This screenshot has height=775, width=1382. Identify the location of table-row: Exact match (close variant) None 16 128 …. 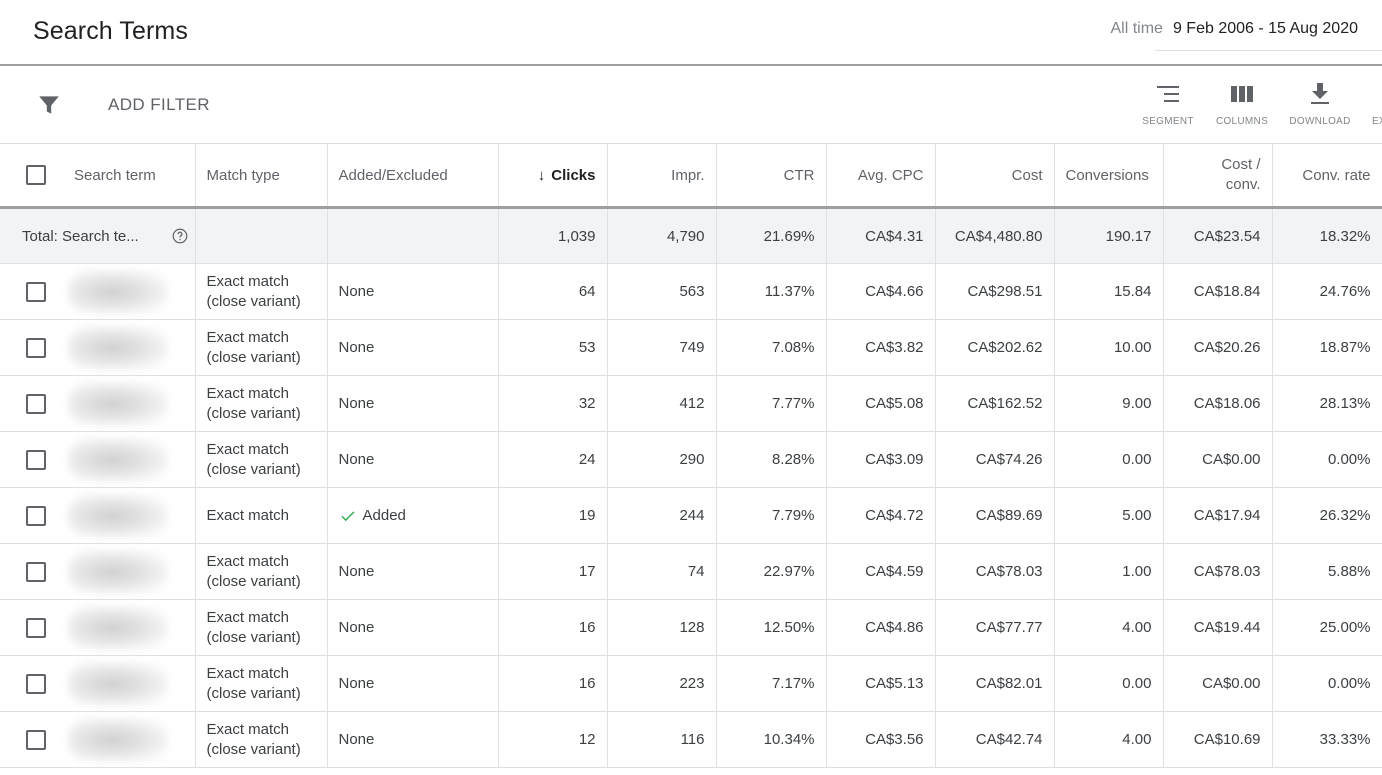
(691, 627).